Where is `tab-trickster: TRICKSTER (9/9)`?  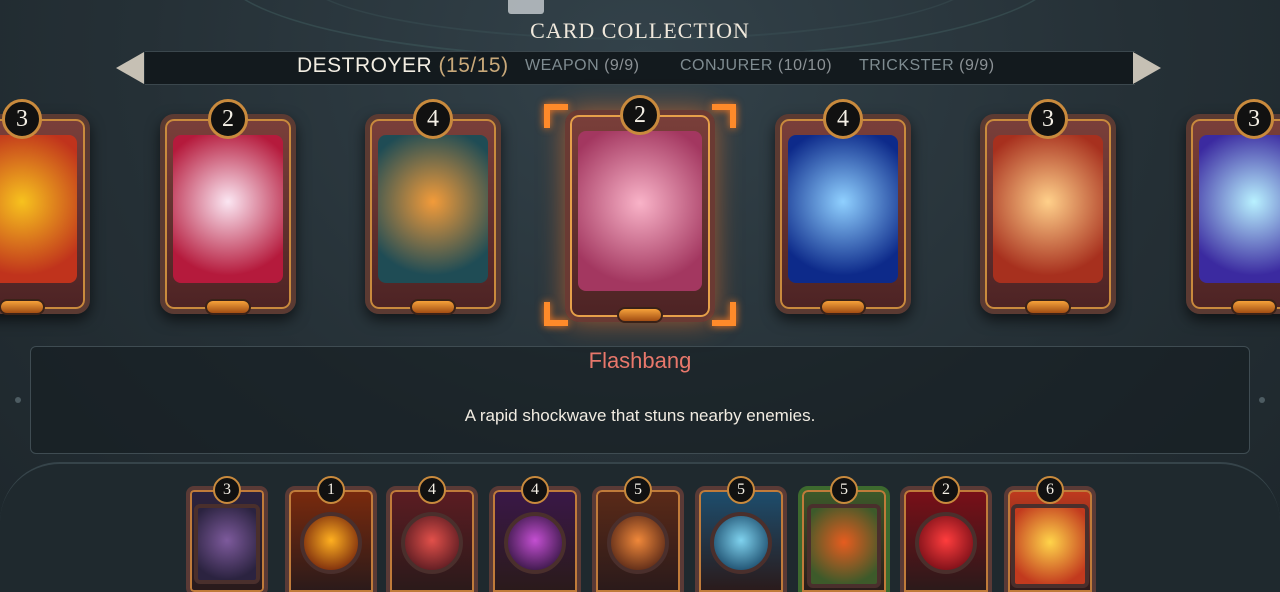
tab-trickster: TRICKSTER (9/9) is located at coordinates (927, 66).